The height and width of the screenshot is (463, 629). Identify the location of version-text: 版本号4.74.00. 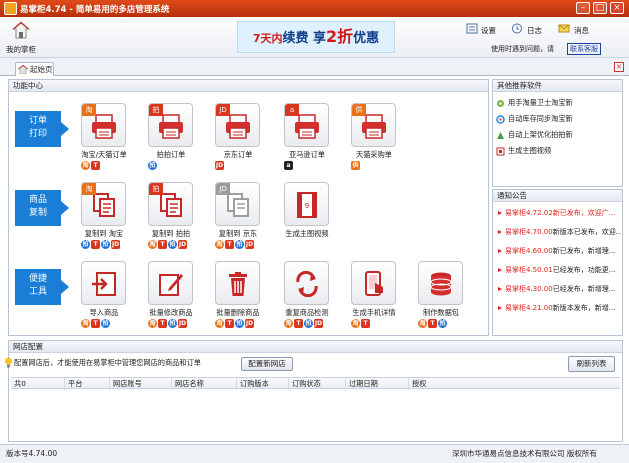
(32, 453).